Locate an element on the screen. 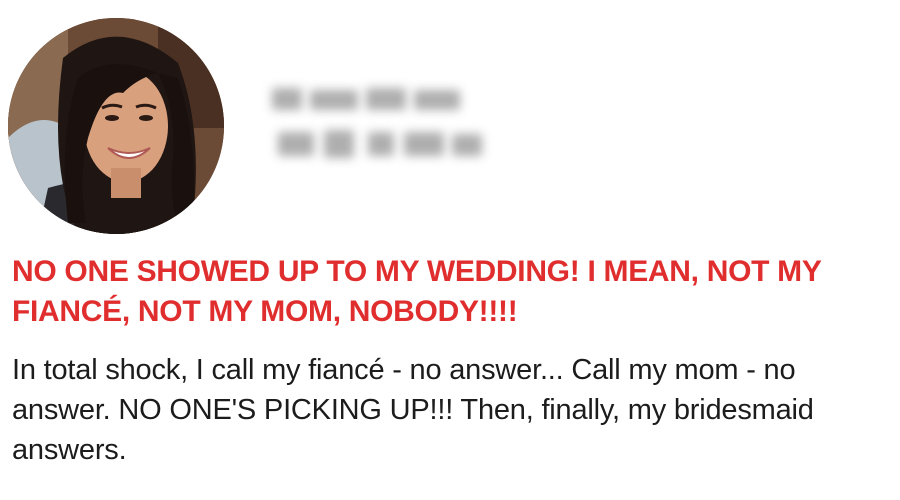  avatar-photo is located at coordinates (116, 126).